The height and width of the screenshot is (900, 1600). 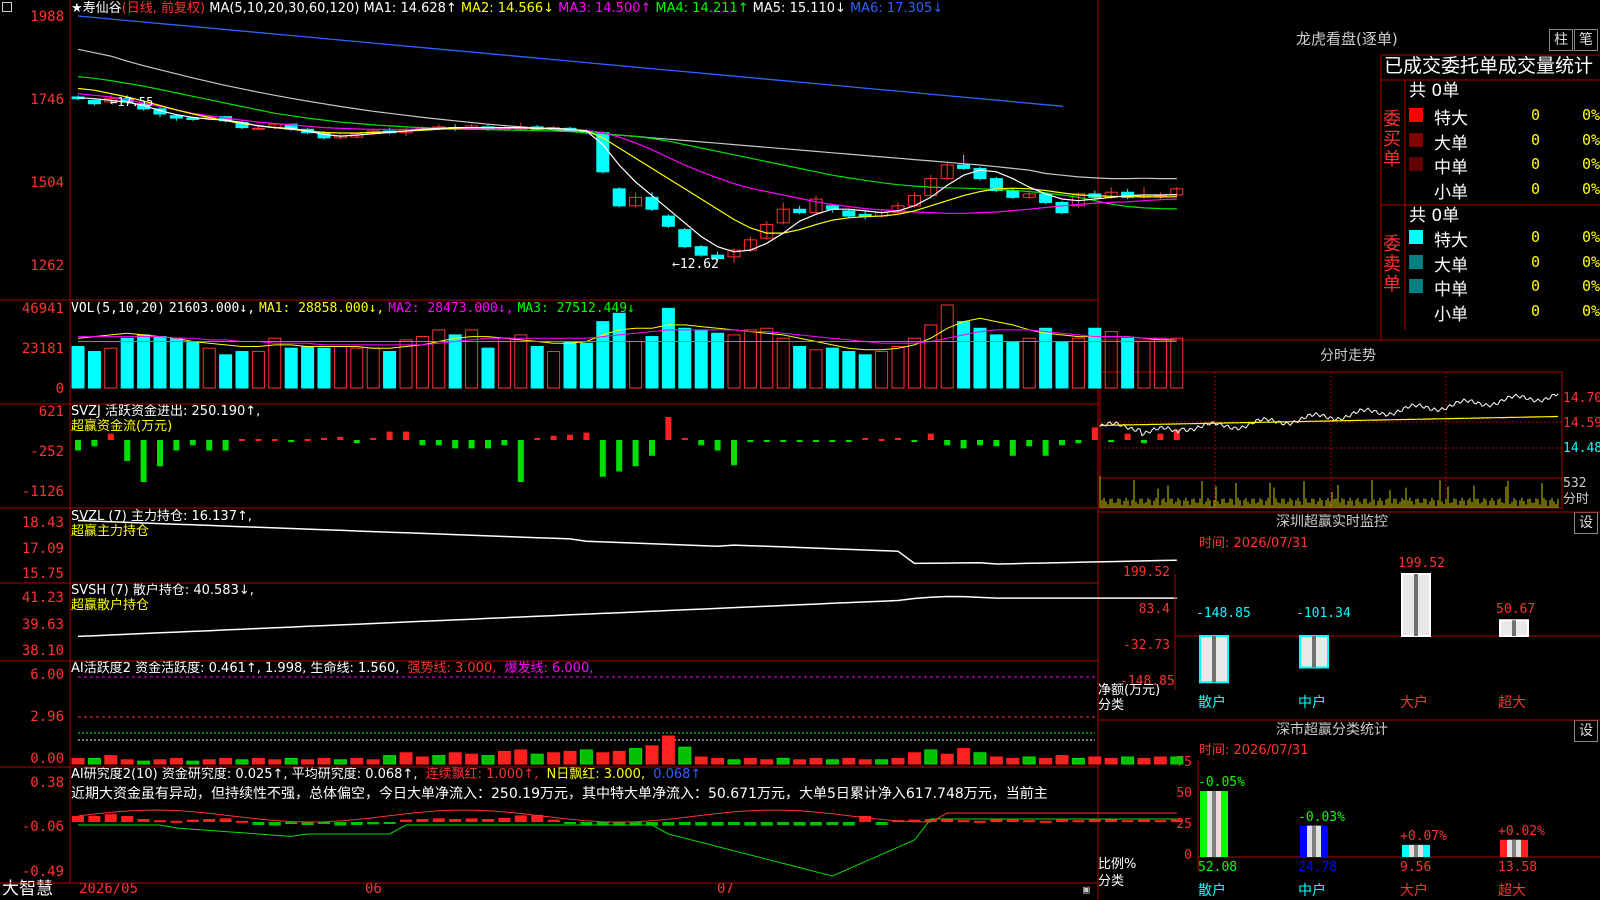 I want to click on period-label: (日线, 前复权), so click(x=163, y=8).